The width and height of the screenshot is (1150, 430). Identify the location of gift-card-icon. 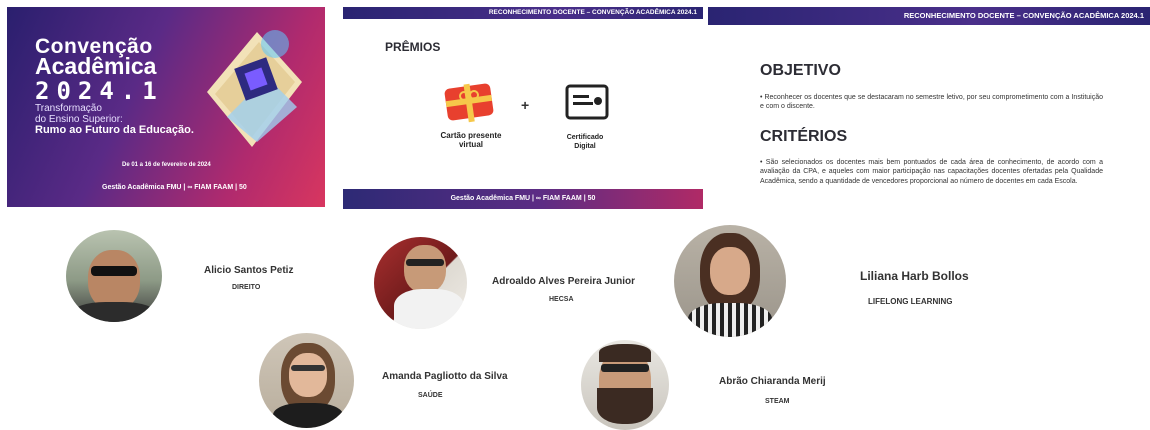
(469, 103).